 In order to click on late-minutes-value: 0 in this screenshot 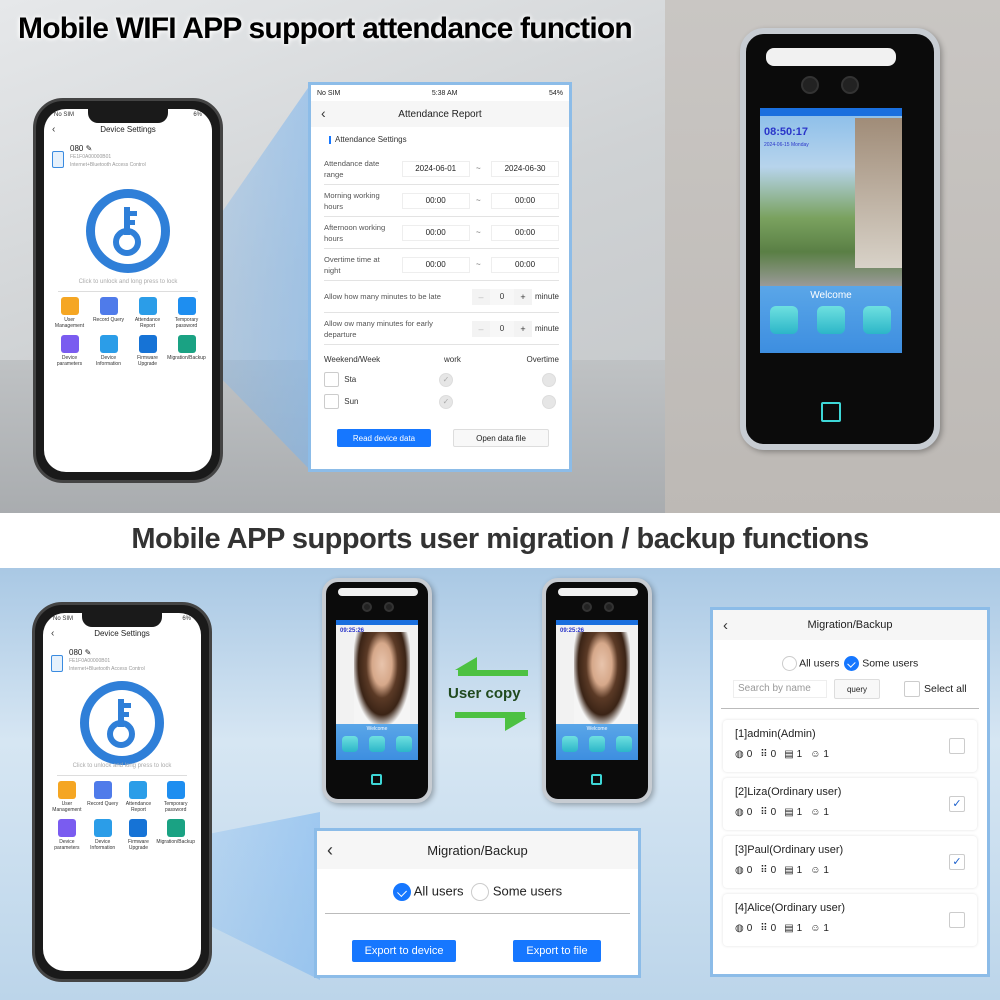, I will do `click(501, 296)`.